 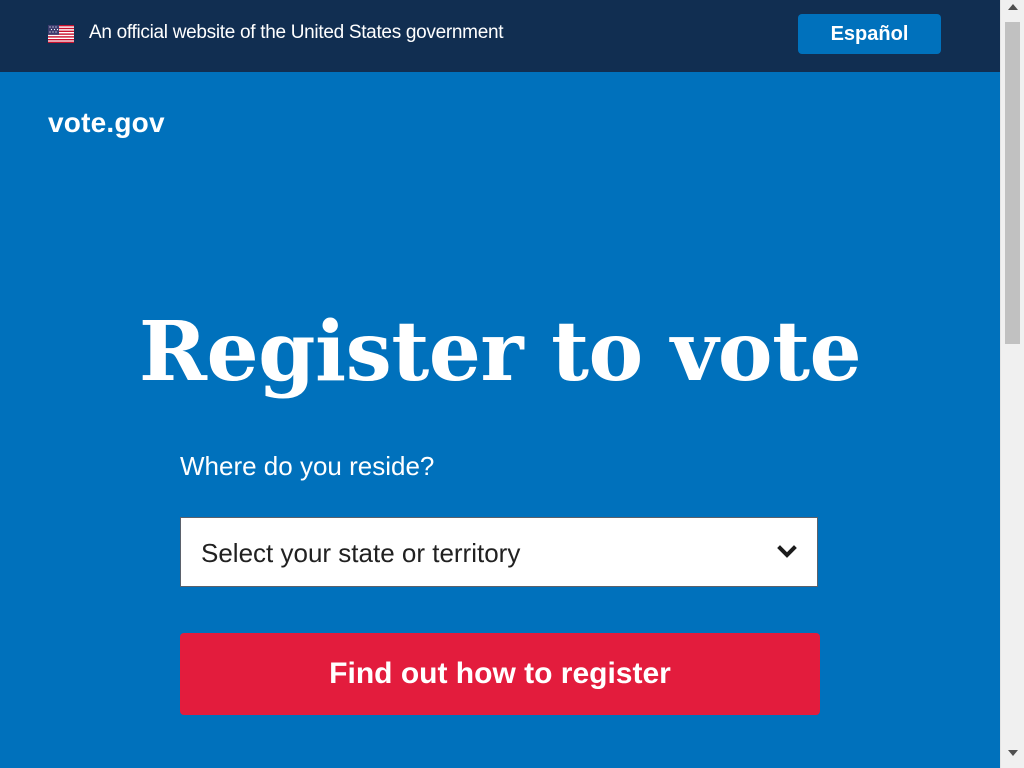 I want to click on state-select: Select your state or territory, so click(x=499, y=552).